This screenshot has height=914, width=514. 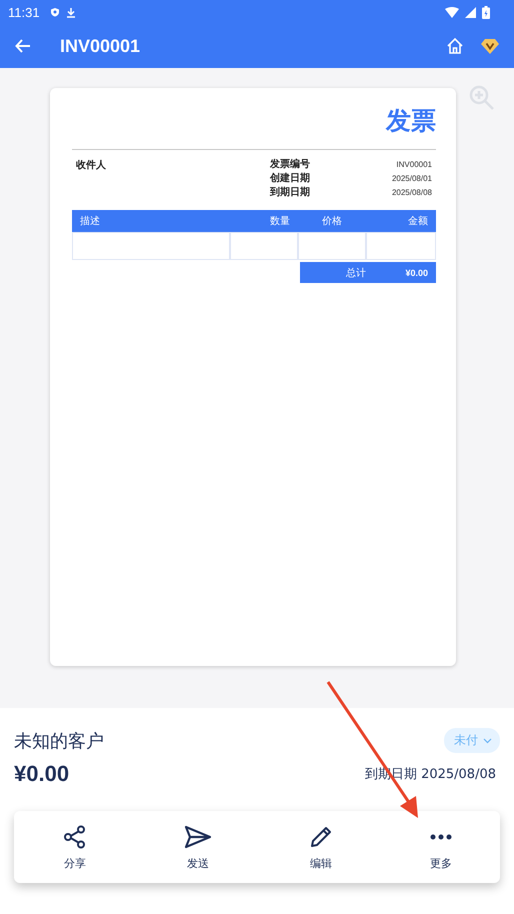 I want to click on column-header: 价格, so click(x=332, y=221).